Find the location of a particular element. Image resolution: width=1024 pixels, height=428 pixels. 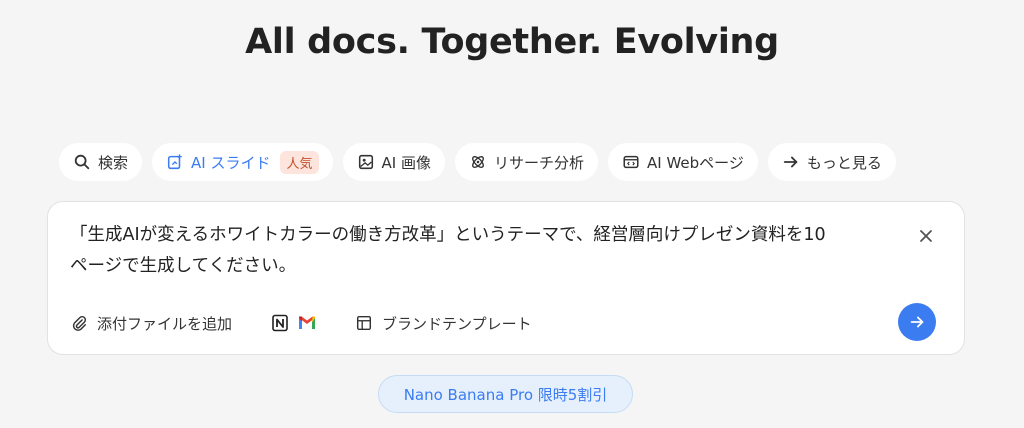

template-icon is located at coordinates (364, 323).